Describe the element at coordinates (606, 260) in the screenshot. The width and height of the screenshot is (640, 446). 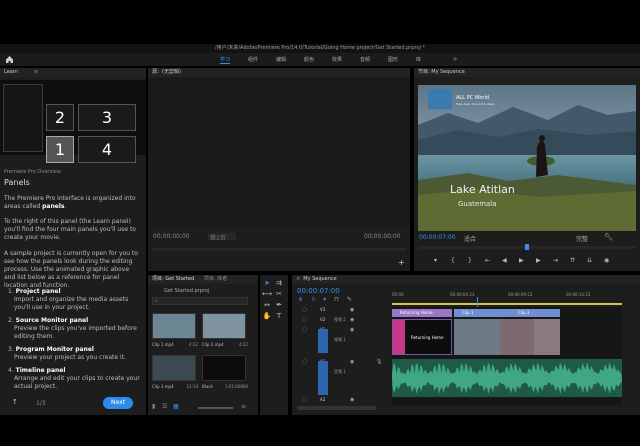
I see `export-frame-icon: ◉` at that location.